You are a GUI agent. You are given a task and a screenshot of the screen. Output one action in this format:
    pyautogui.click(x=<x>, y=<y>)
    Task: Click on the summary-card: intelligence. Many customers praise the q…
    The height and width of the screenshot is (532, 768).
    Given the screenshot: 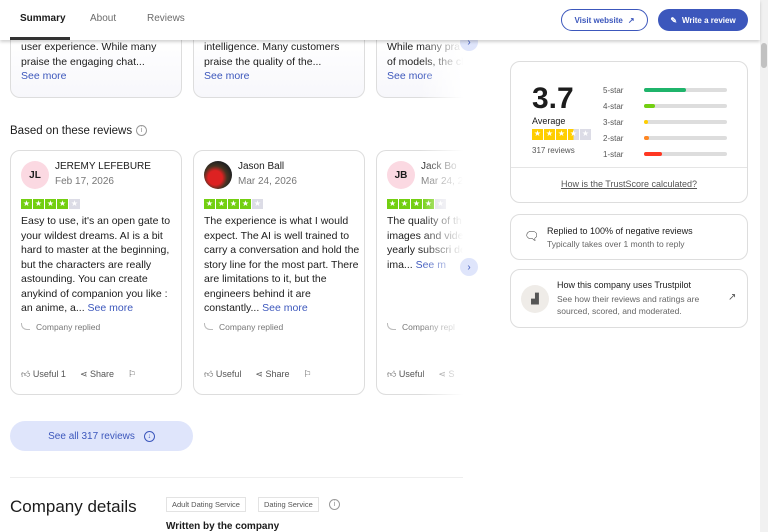 What is the action you would take?
    pyautogui.click(x=279, y=69)
    